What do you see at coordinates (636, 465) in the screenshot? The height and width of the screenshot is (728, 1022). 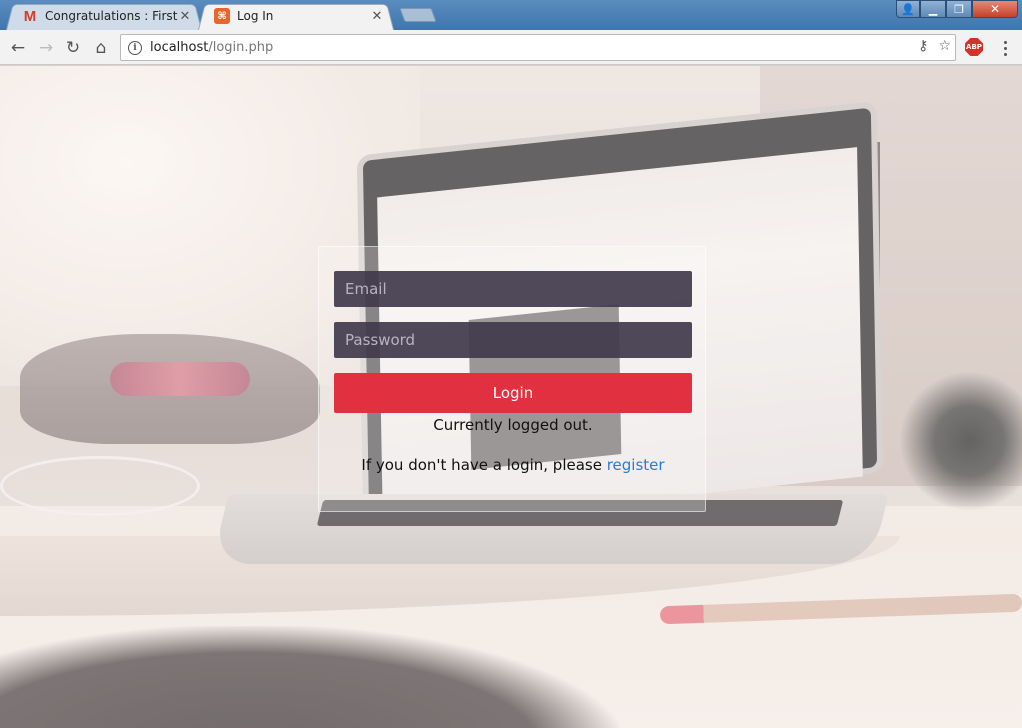 I see `register-link: register` at bounding box center [636, 465].